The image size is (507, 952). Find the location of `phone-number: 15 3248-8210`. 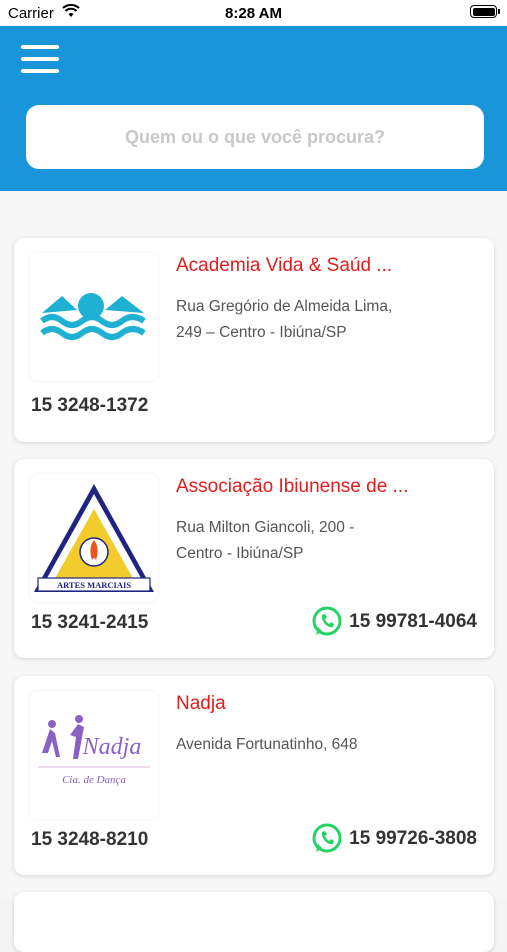

phone-number: 15 3248-8210 is located at coordinates (89, 840).